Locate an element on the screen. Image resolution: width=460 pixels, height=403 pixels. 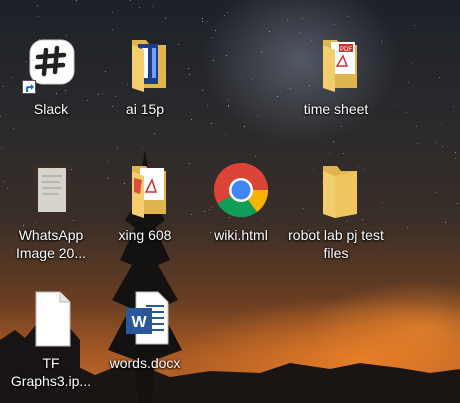
icon-label: wiki.html is located at coordinates (241, 235).